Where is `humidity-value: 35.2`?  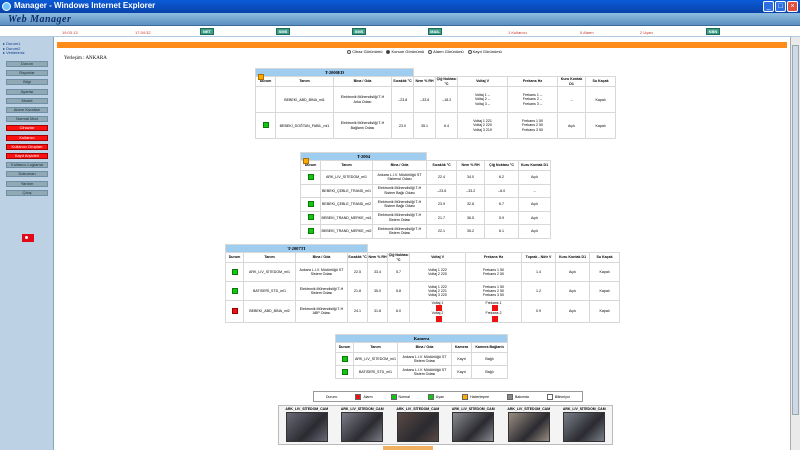
humidity-value: 35.2 is located at coordinates (471, 231).